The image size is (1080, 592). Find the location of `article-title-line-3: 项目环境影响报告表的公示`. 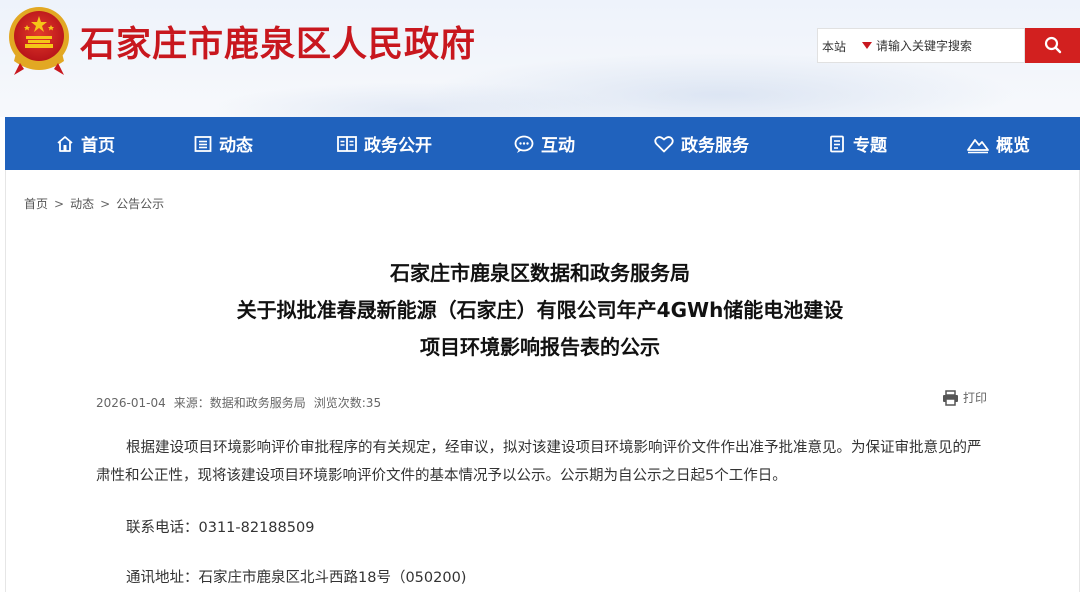

article-title-line-3: 项目环境影响报告表的公示 is located at coordinates (540, 347).